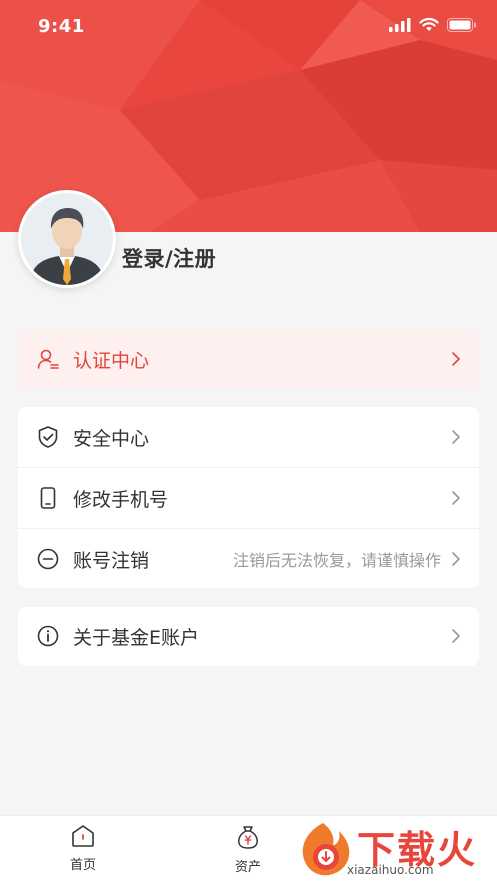 This screenshot has height=883, width=497. Describe the element at coordinates (121, 499) in the screenshot. I see `menu-label-change-phone: 修改手机号` at that location.